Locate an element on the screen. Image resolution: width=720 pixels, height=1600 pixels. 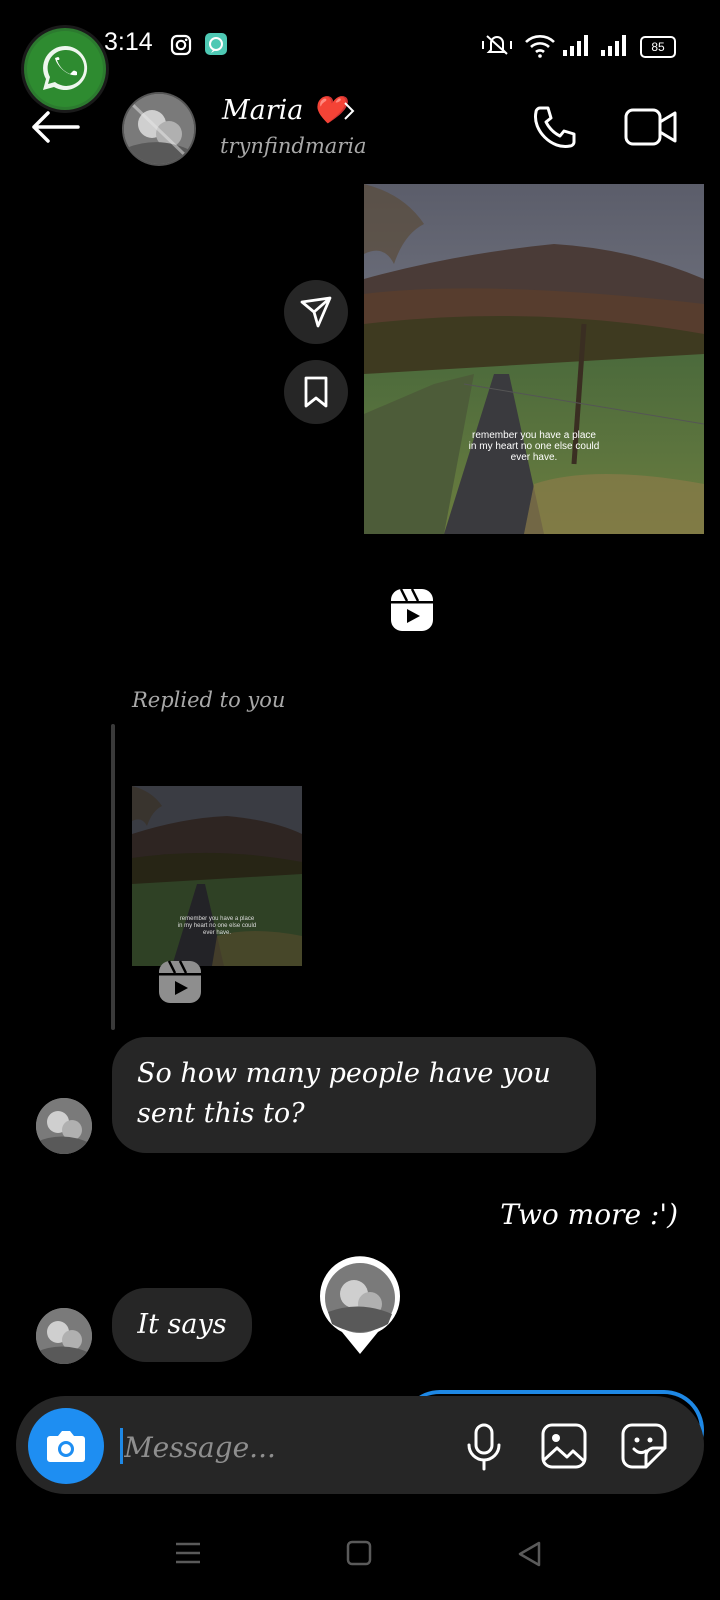
camera-icon is located at coordinates (66, 1446).